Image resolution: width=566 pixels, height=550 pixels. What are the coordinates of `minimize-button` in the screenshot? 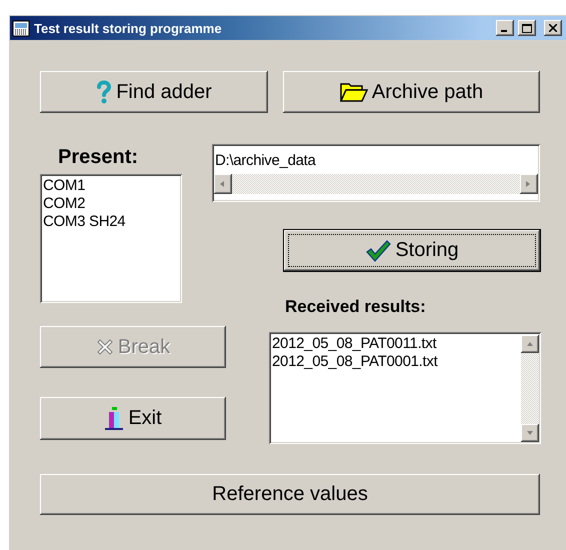 It's located at (505, 28).